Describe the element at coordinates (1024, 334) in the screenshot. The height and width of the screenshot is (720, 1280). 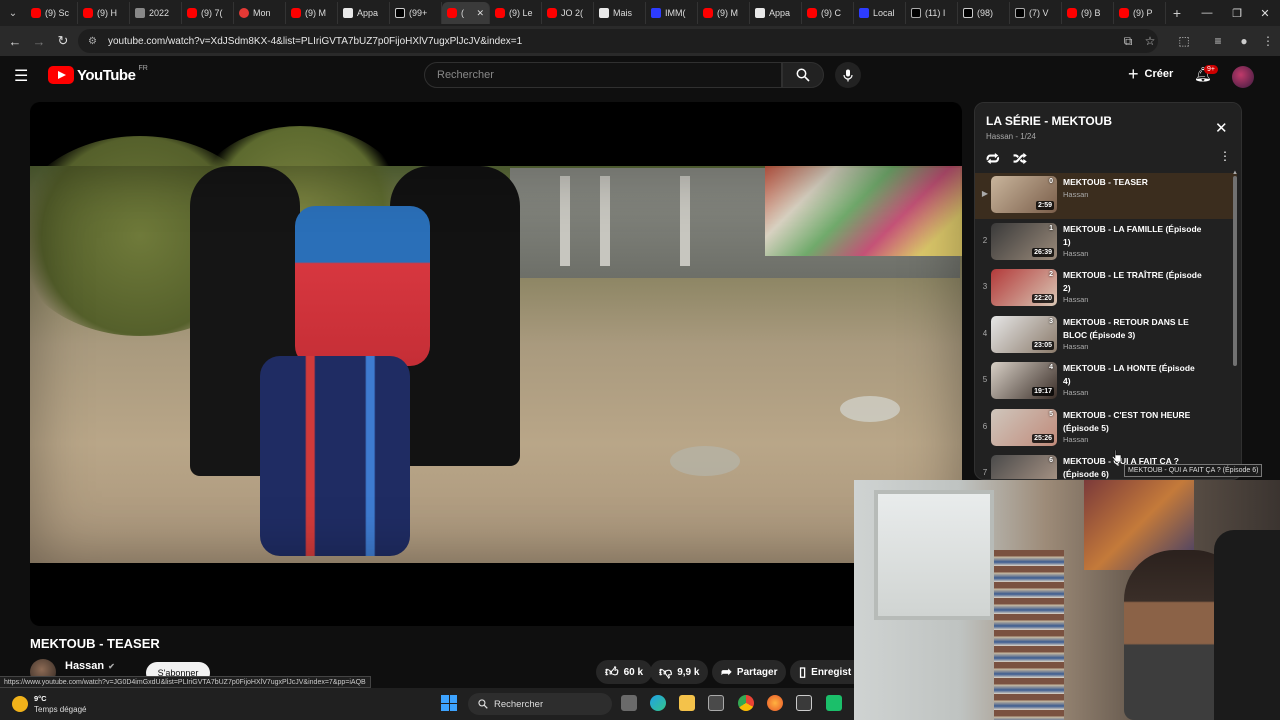
I see `video-thumbnail: 3 23:05` at that location.